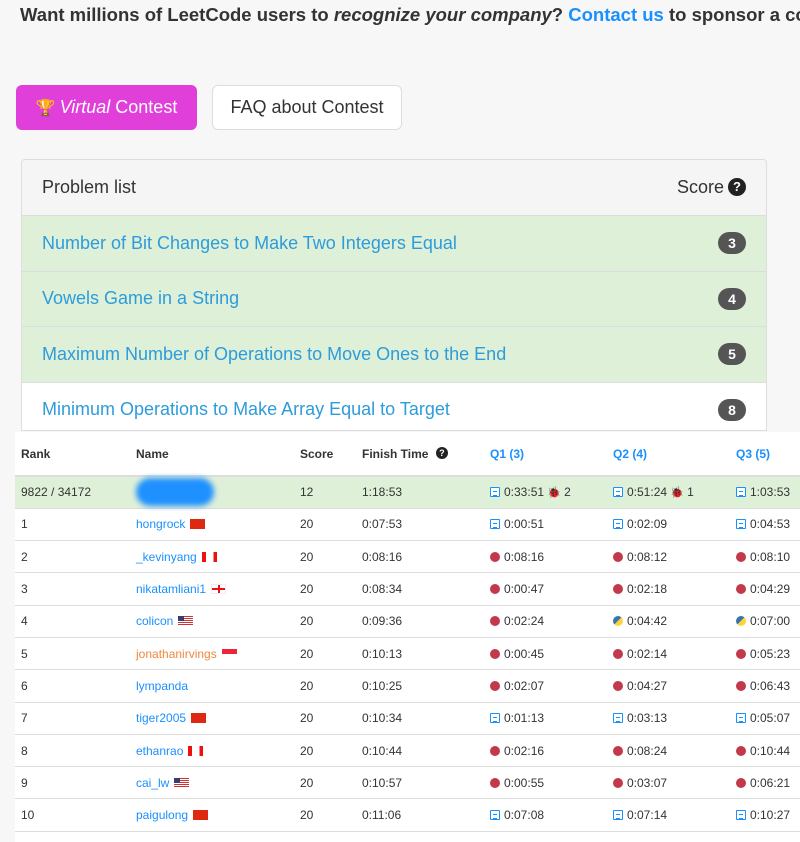 The height and width of the screenshot is (842, 800). What do you see at coordinates (668, 815) in the screenshot?
I see `q2-cell: 0:07:14` at bounding box center [668, 815].